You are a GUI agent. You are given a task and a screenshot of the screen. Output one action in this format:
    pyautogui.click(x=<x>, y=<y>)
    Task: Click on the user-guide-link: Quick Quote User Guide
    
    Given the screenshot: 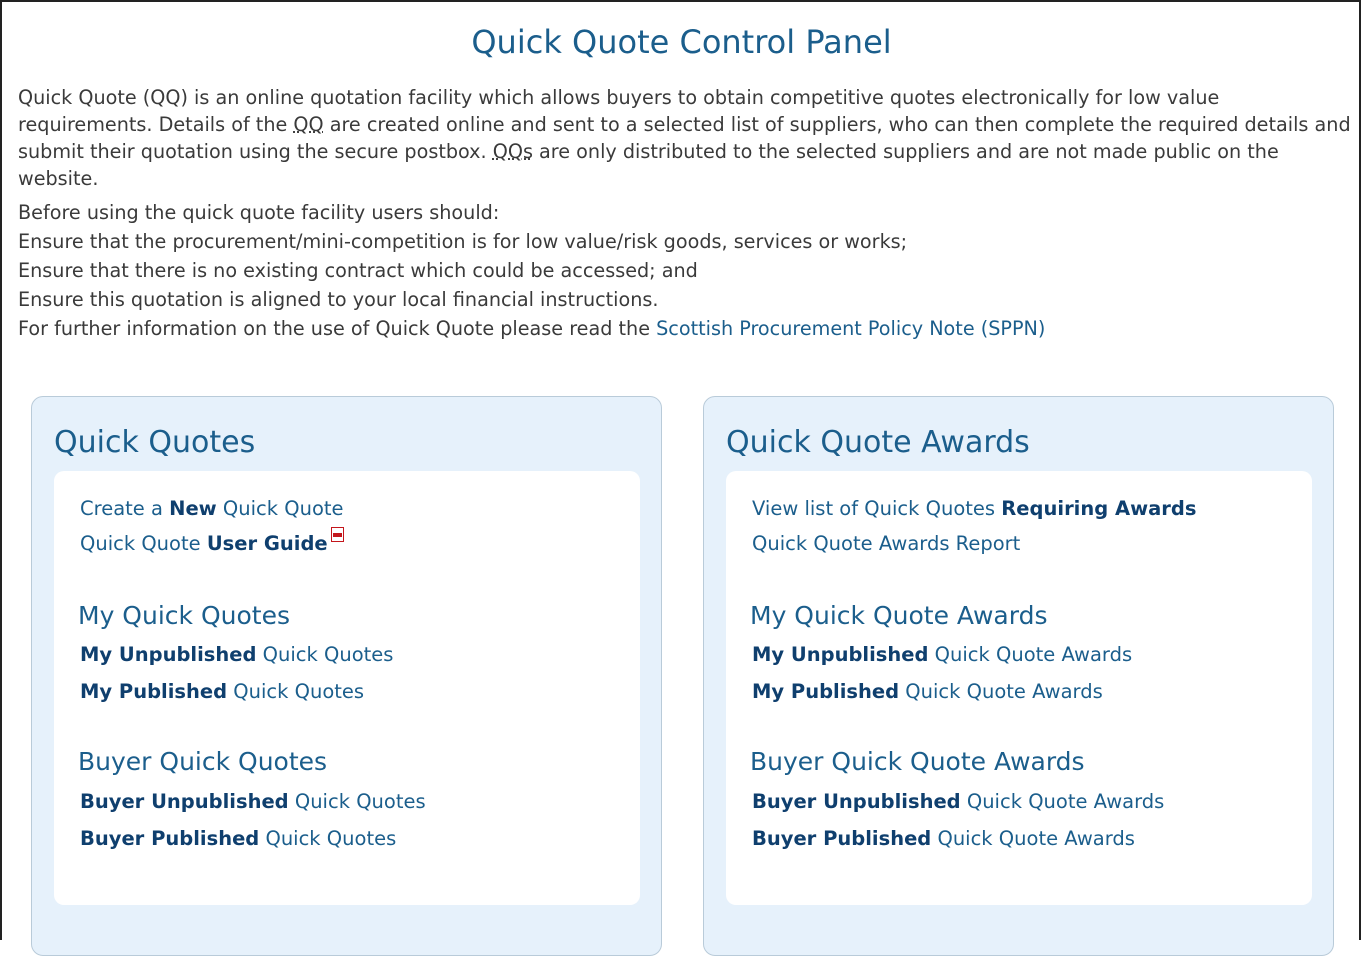 What is the action you would take?
    pyautogui.click(x=212, y=541)
    